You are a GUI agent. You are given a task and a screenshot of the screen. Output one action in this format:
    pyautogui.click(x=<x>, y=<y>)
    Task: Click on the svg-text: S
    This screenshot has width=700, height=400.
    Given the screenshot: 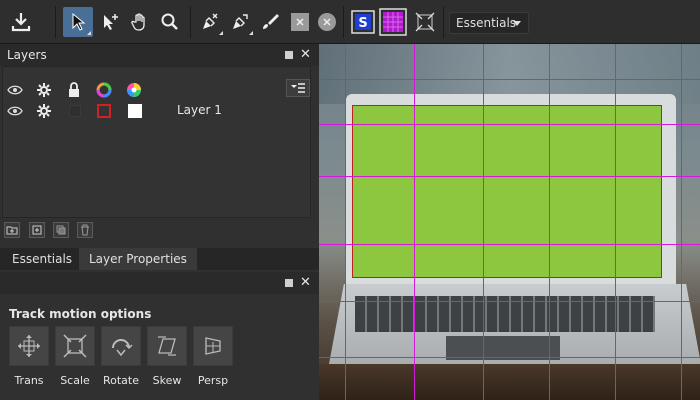 What is the action you would take?
    pyautogui.click(x=362, y=23)
    